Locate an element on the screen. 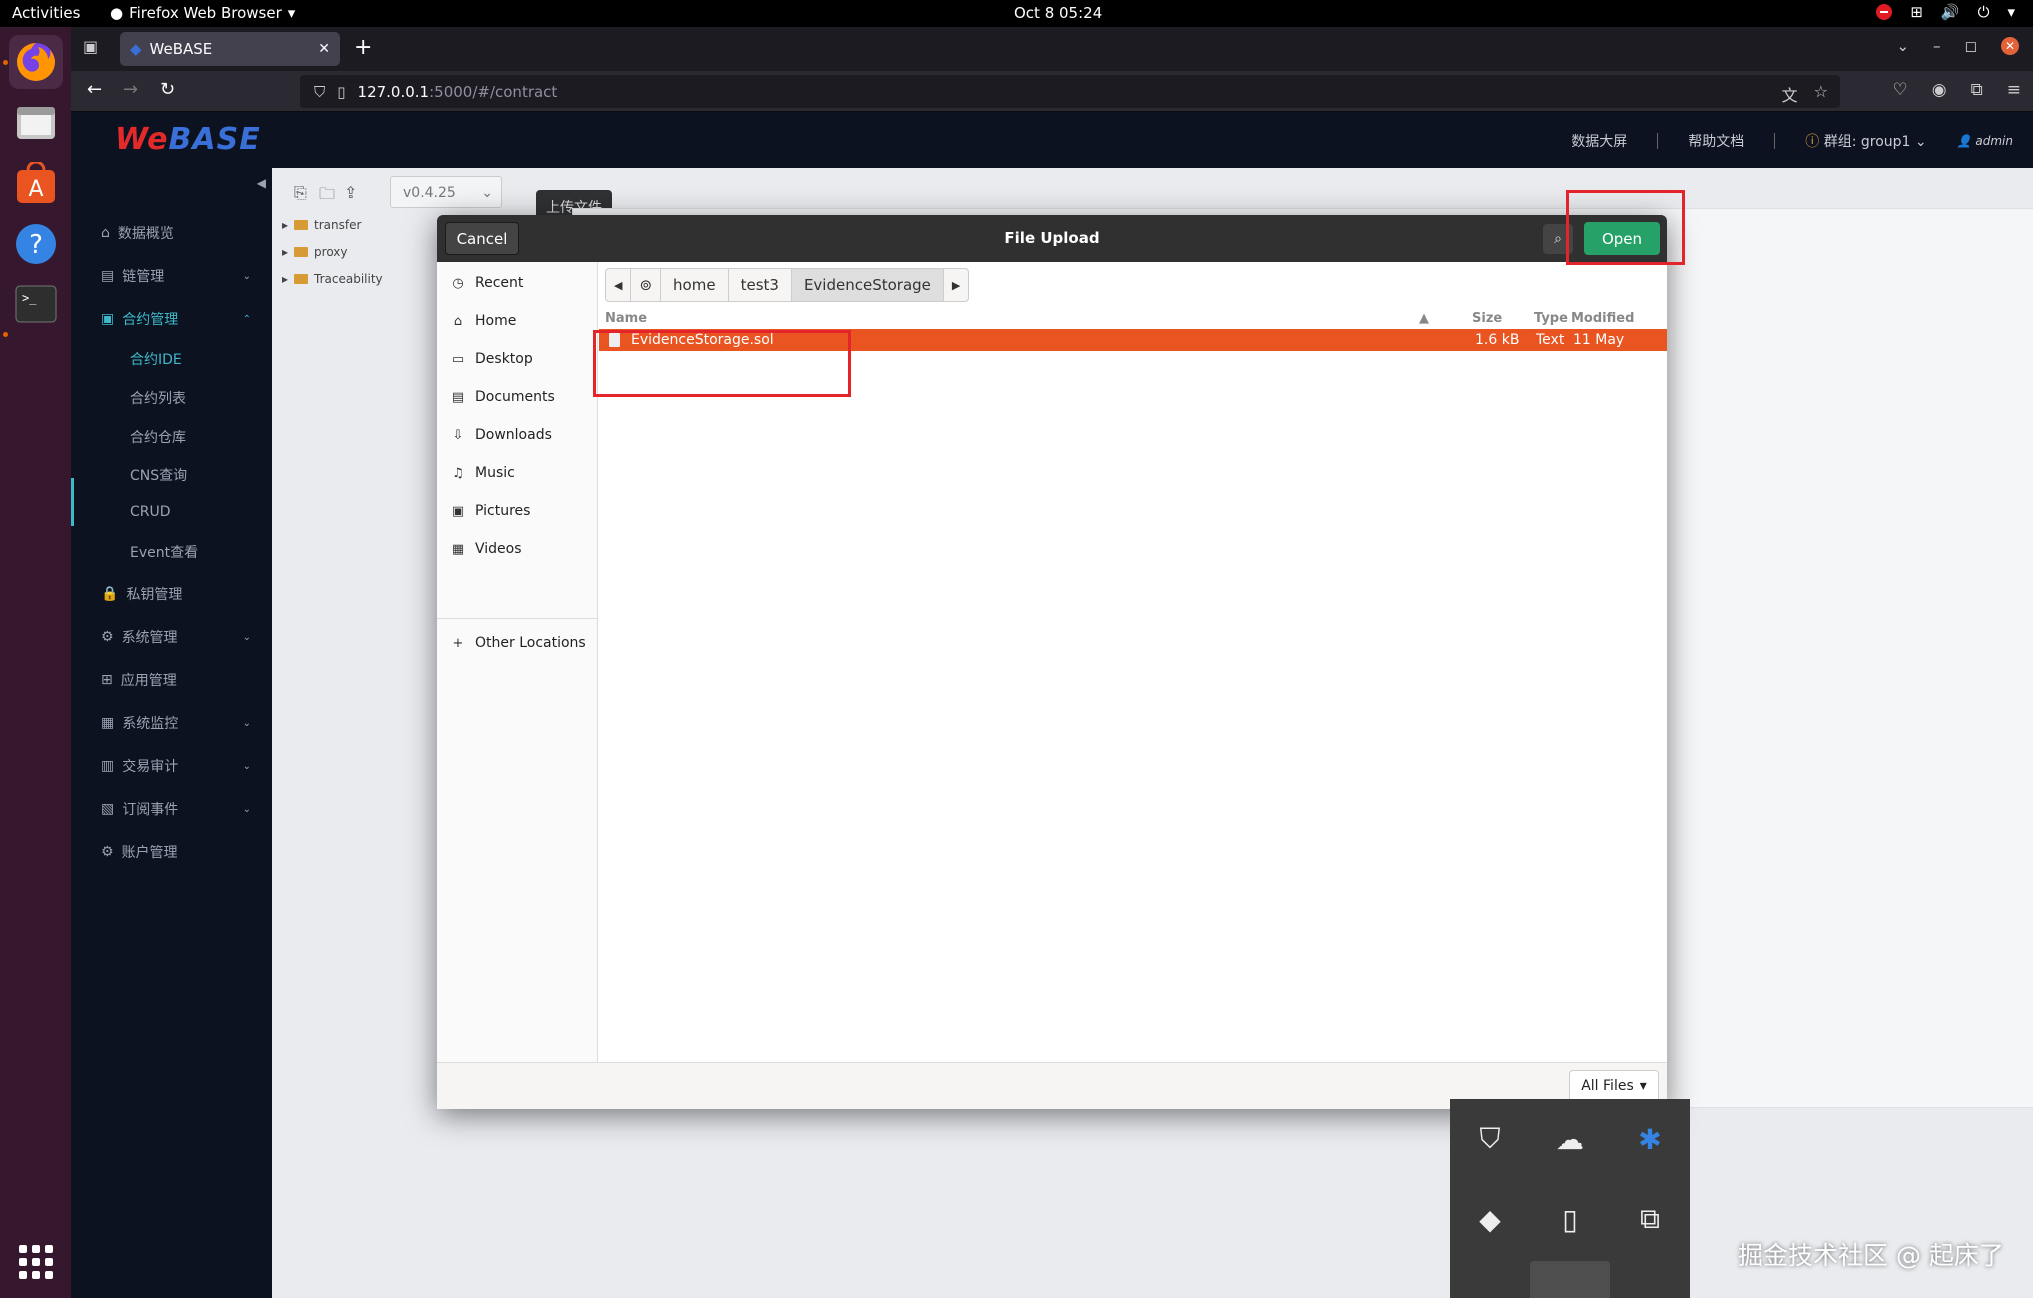  path-segment-home: home is located at coordinates (695, 285).